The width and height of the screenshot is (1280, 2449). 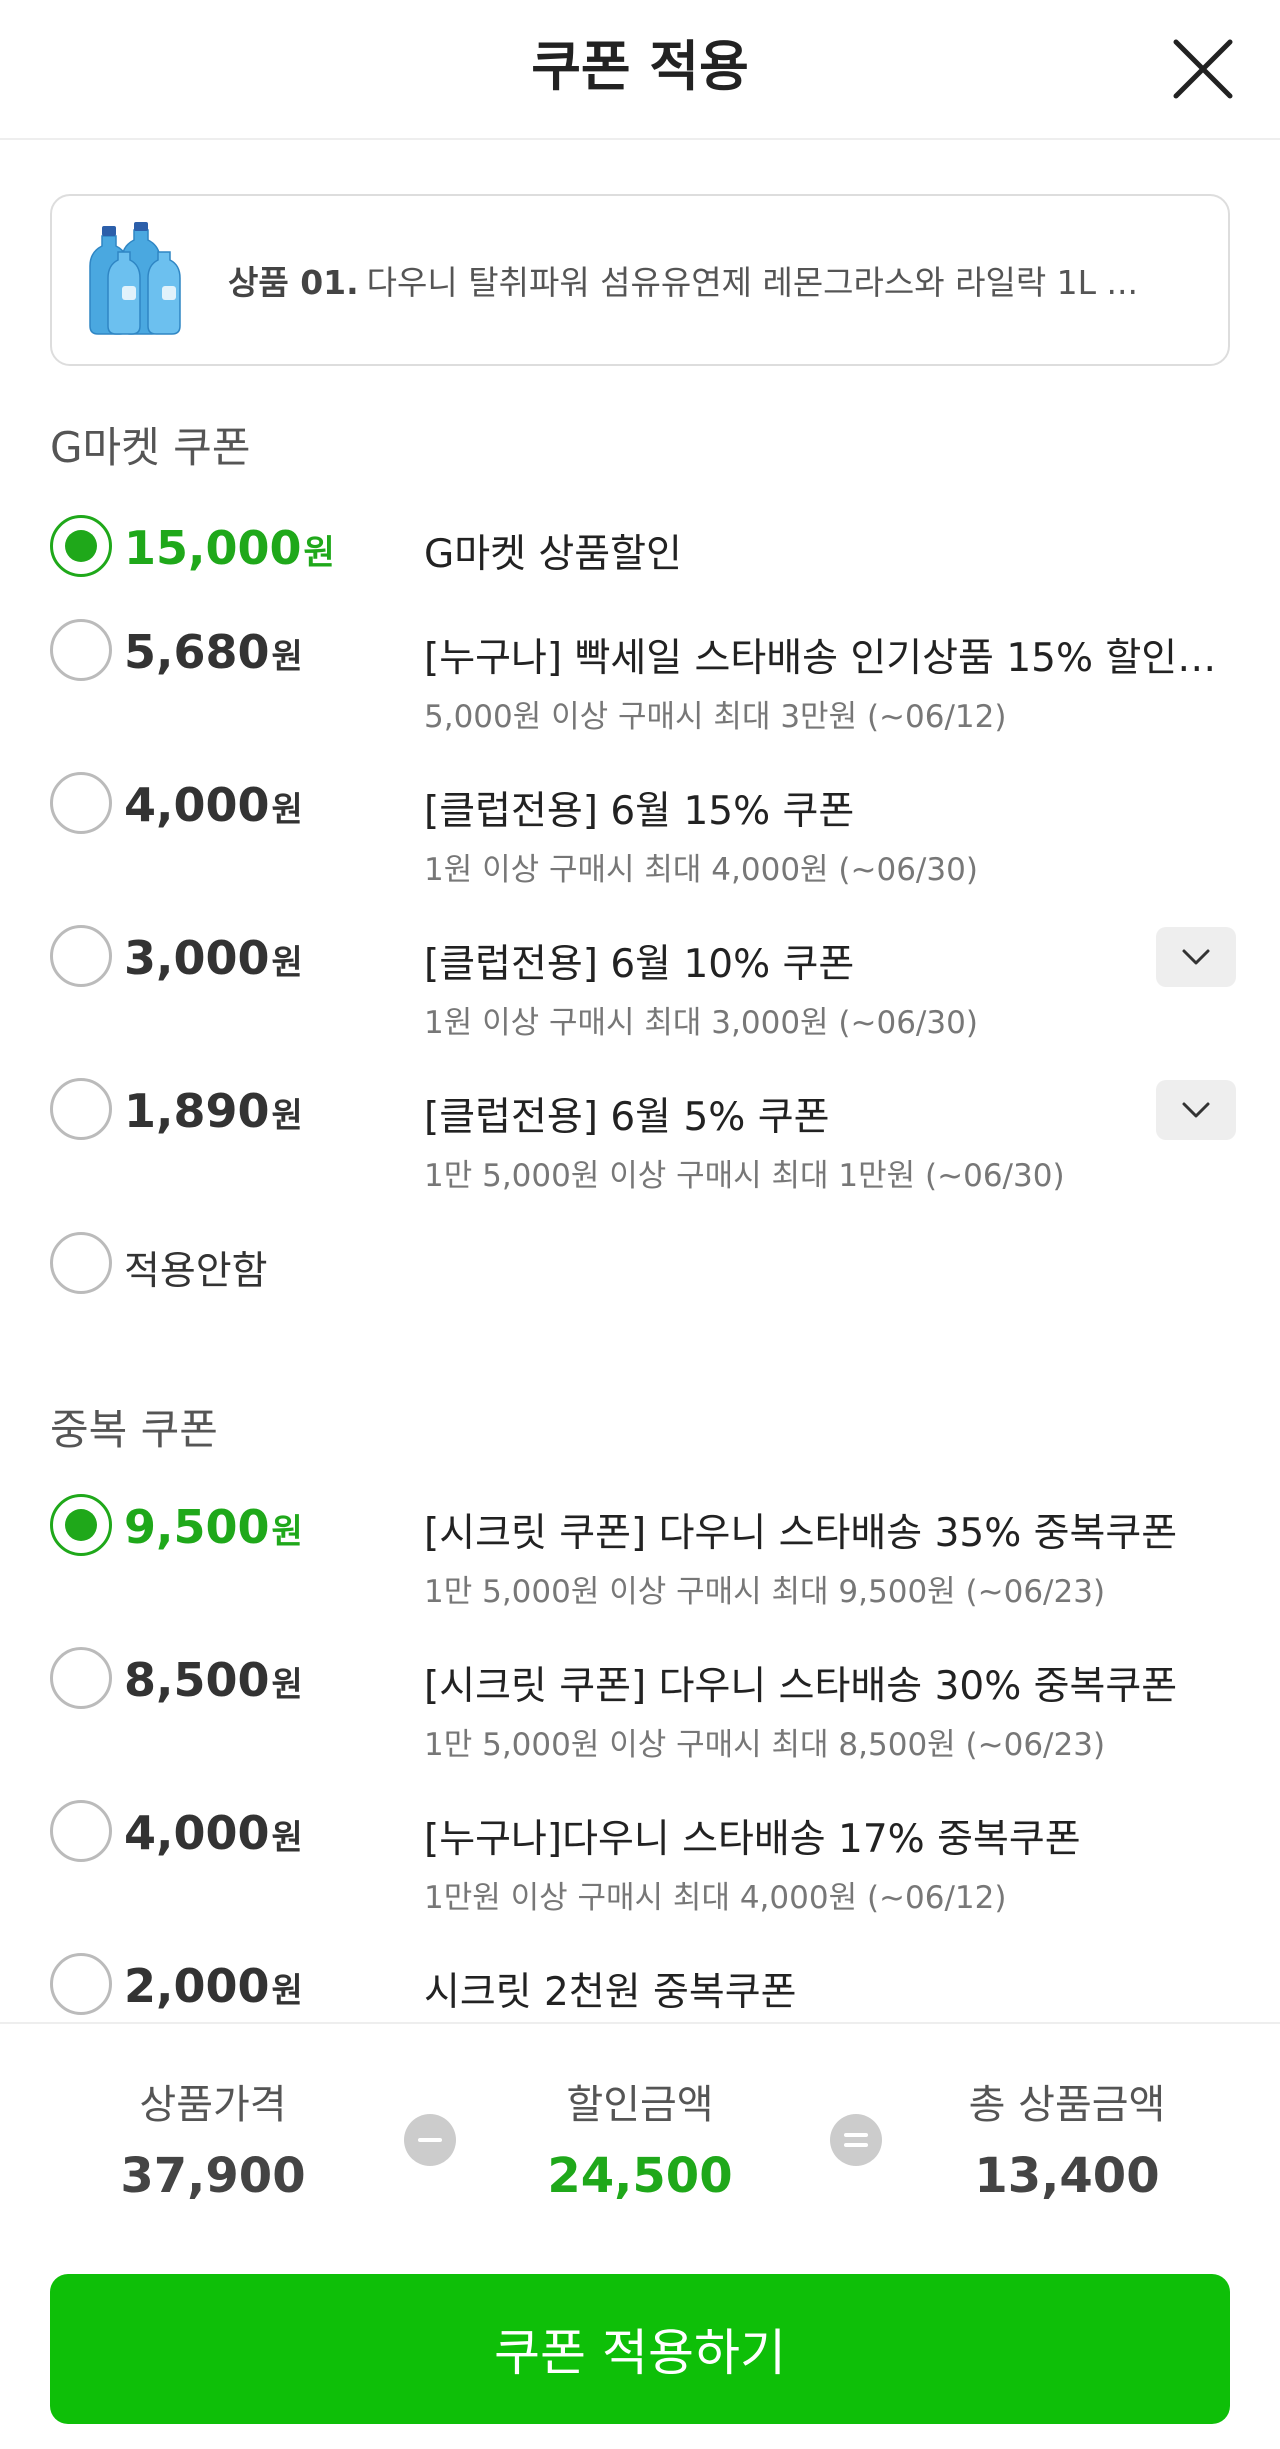 What do you see at coordinates (1067, 2105) in the screenshot?
I see `total-label: 총 상품금액` at bounding box center [1067, 2105].